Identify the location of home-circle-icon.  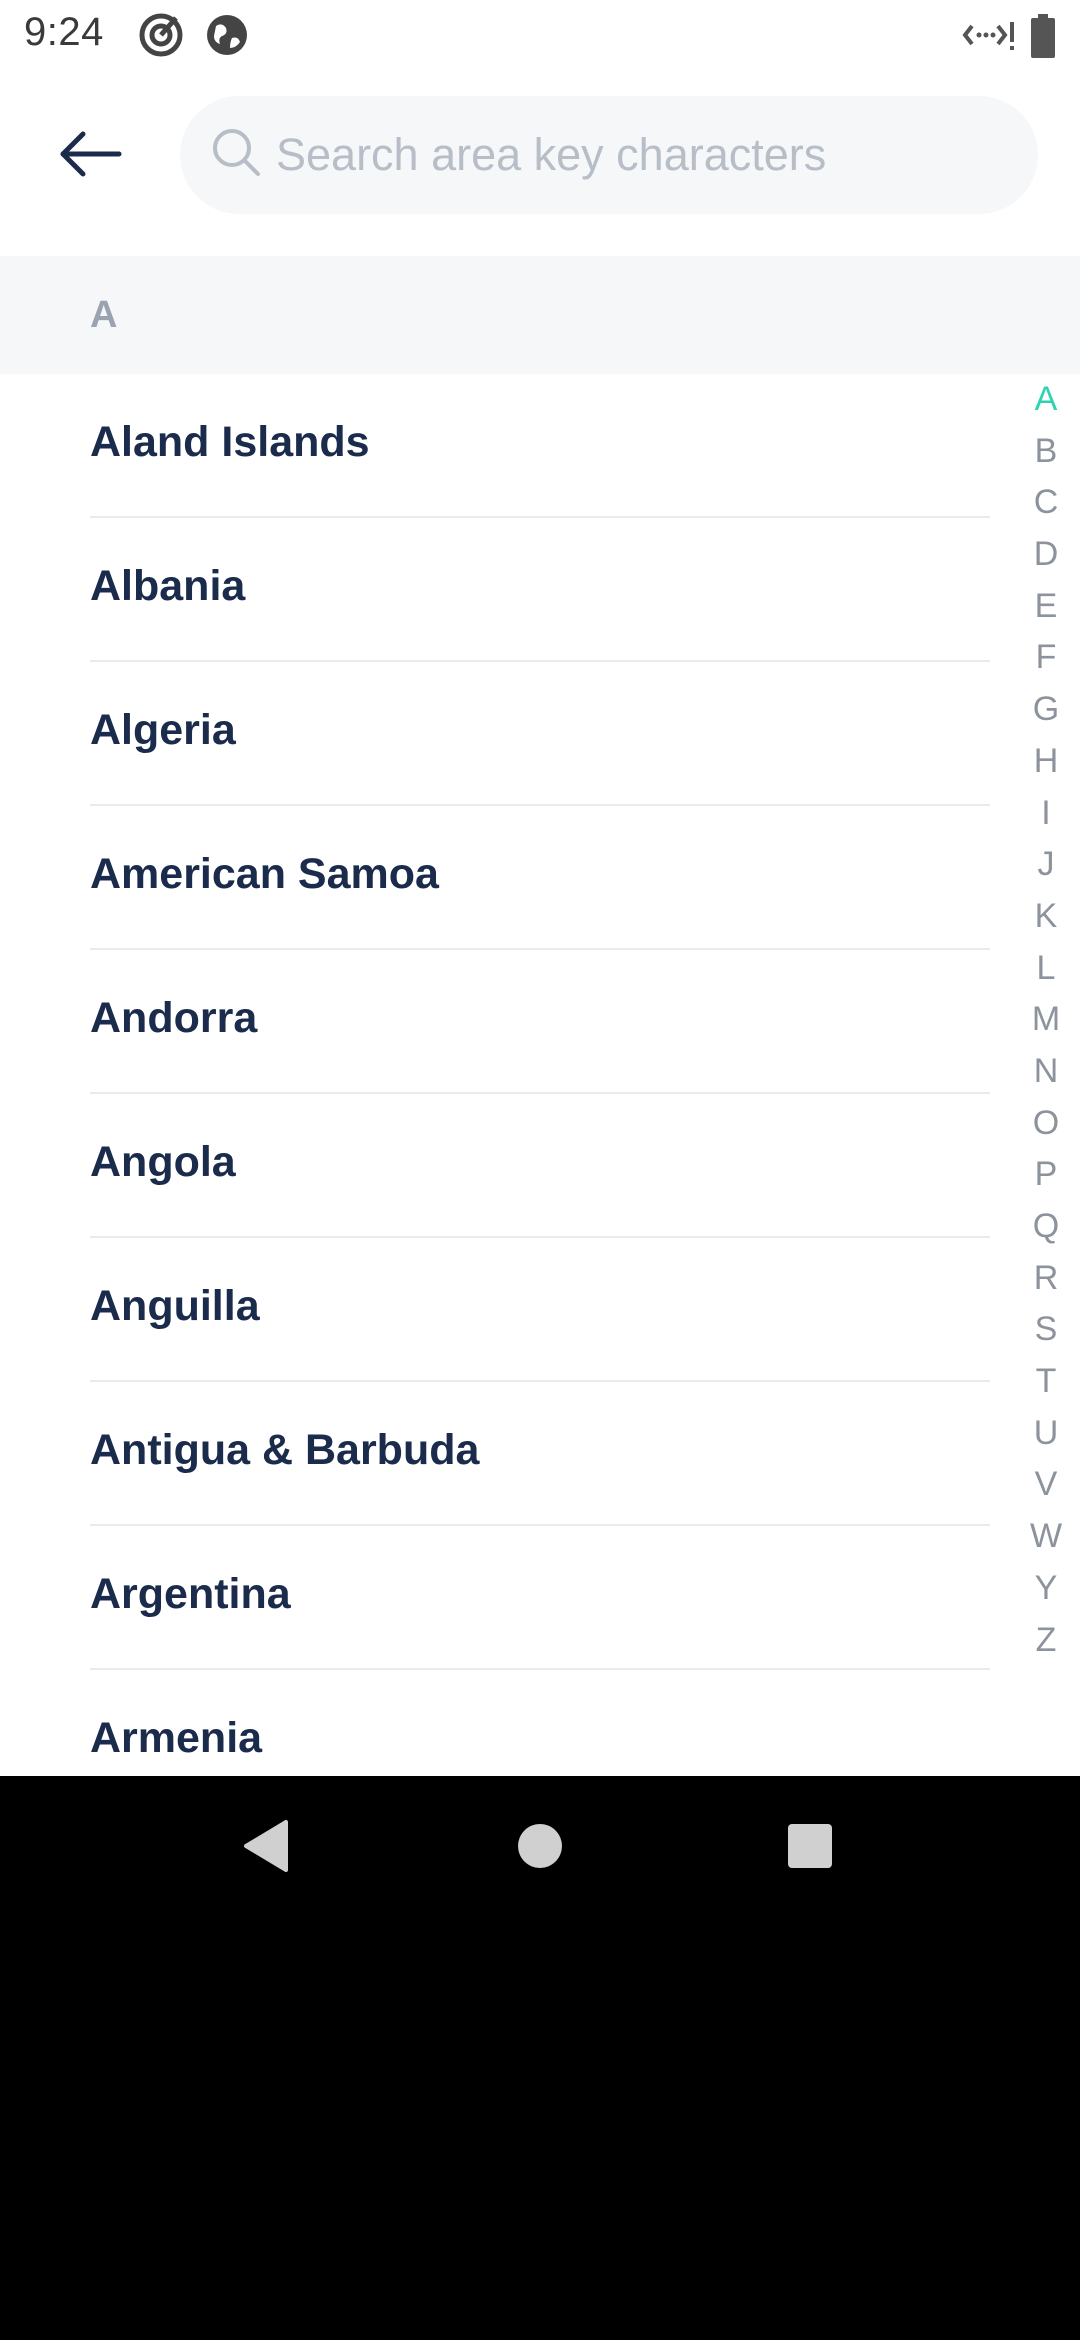
(540, 1848).